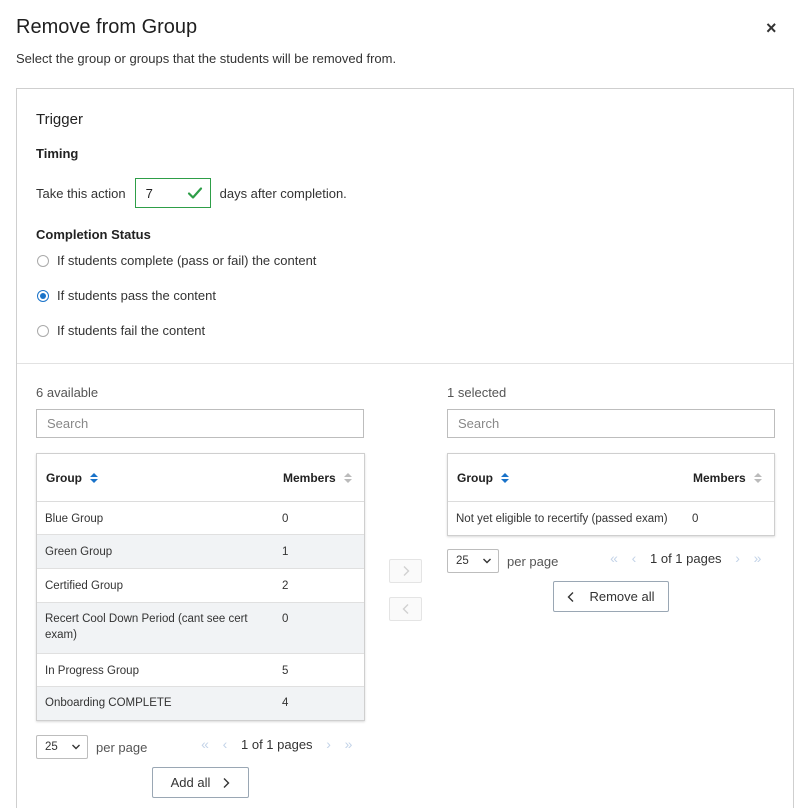 The image size is (803, 808). Describe the element at coordinates (62, 747) in the screenshot. I see `available-per-page-select: 25` at that location.